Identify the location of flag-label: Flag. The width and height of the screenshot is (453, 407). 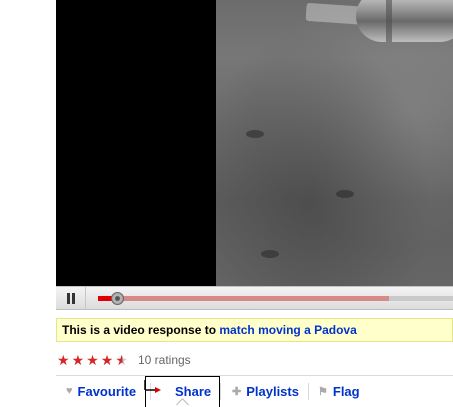
(346, 391).